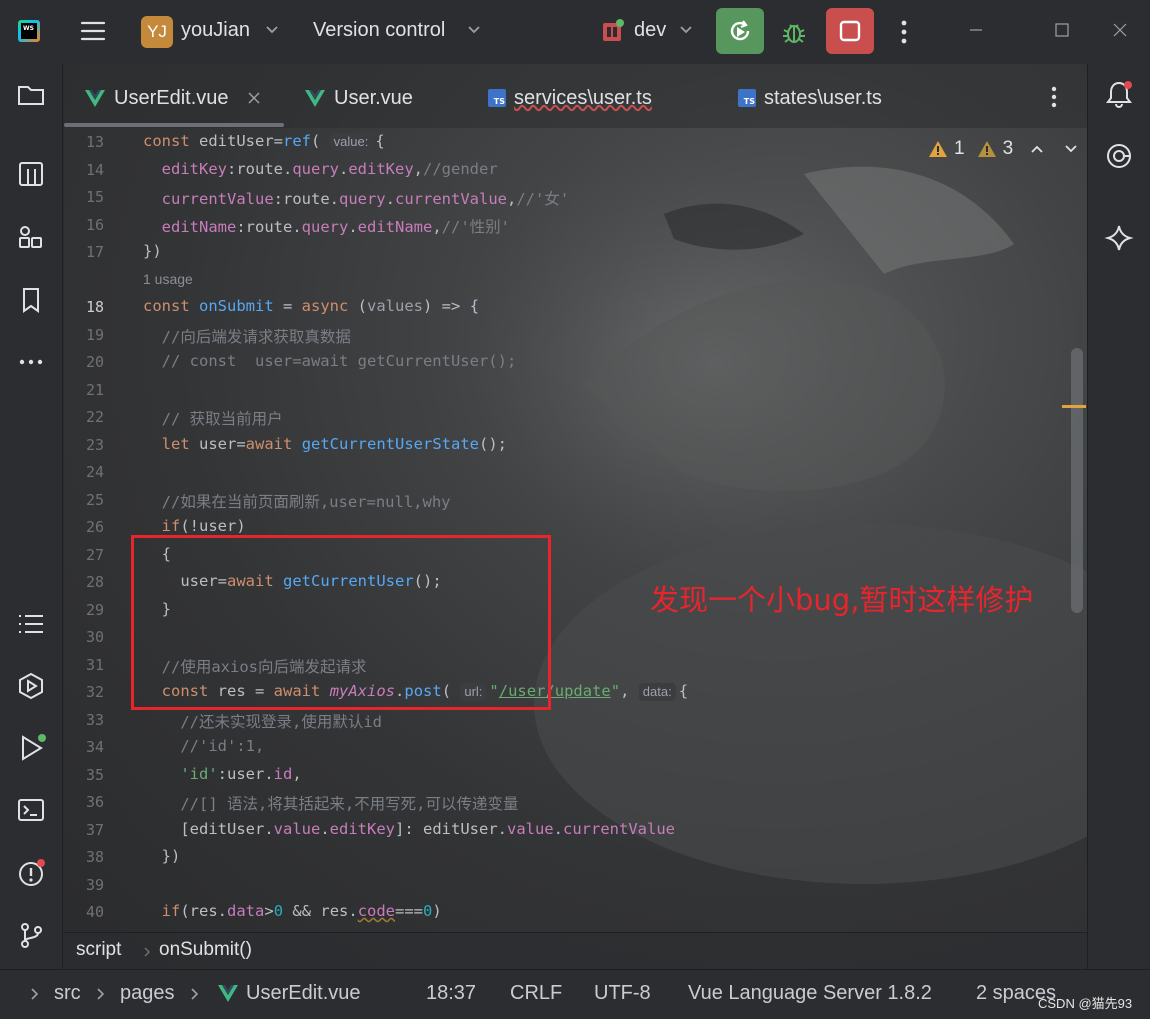 This screenshot has height=1019, width=1150. Describe the element at coordinates (157, 32) in the screenshot. I see `project-badge: YJ` at that location.